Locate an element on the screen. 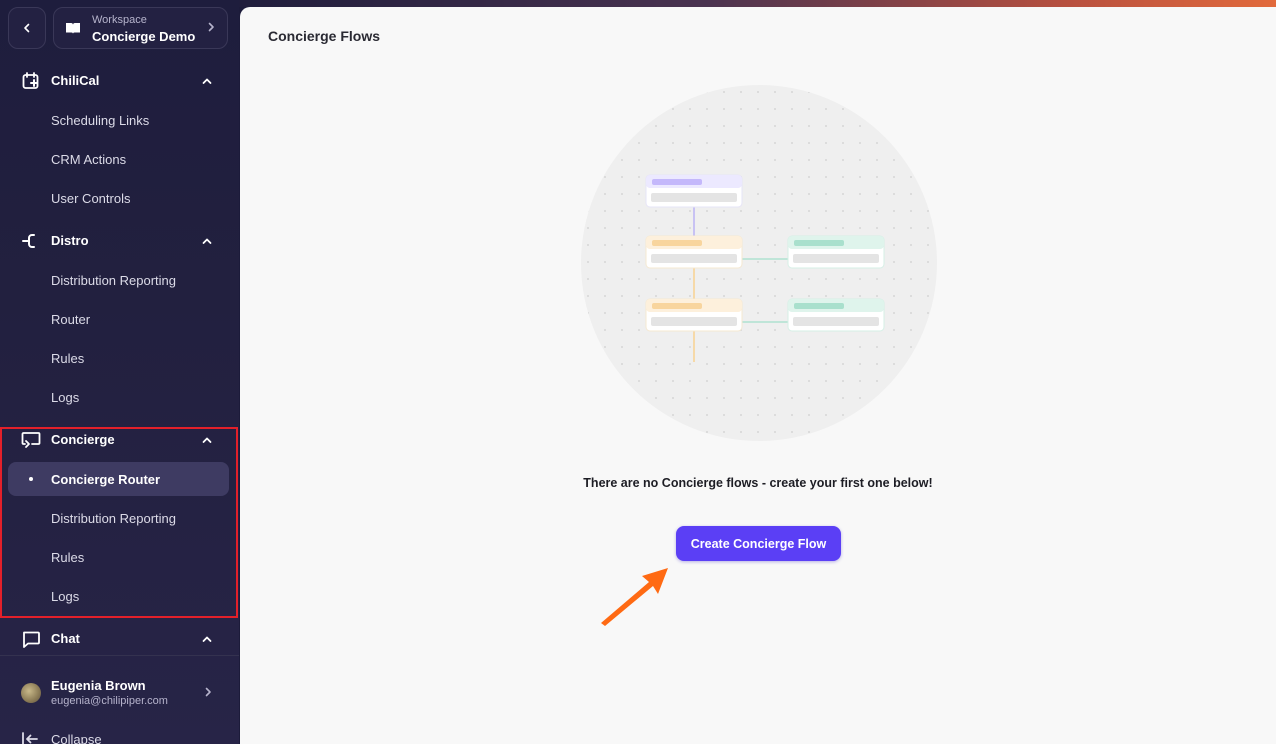  section-title: Distro is located at coordinates (70, 240).